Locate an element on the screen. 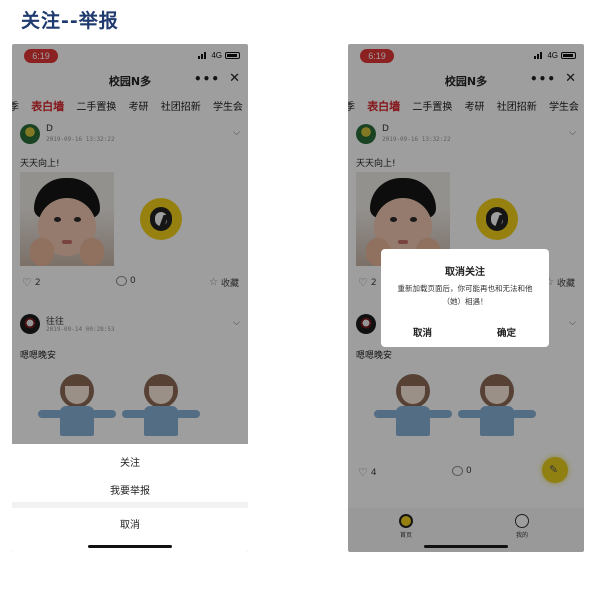 Image resolution: width=599 pixels, height=589 pixels. report-option: 我要举报 is located at coordinates (130, 489).